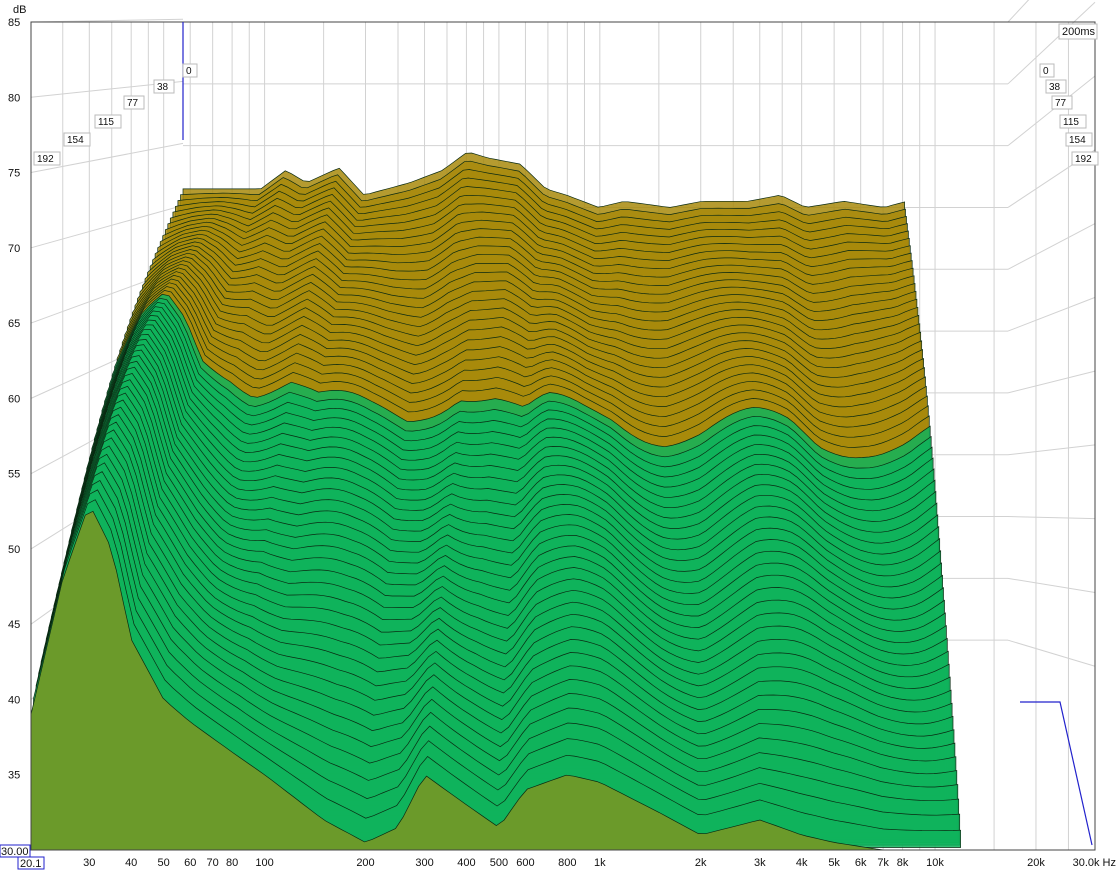  What do you see at coordinates (14, 550) in the screenshot?
I see `y-tick-label: 50` at bounding box center [14, 550].